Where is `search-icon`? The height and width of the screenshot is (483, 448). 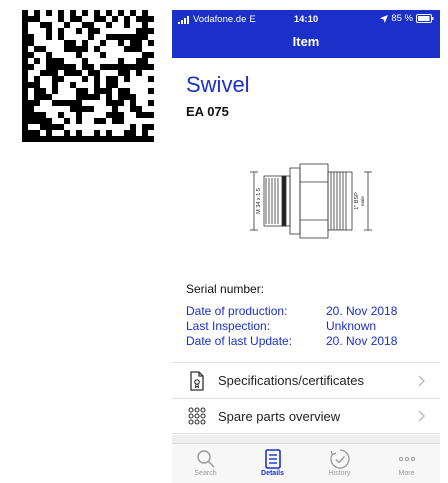 search-icon is located at coordinates (205, 459).